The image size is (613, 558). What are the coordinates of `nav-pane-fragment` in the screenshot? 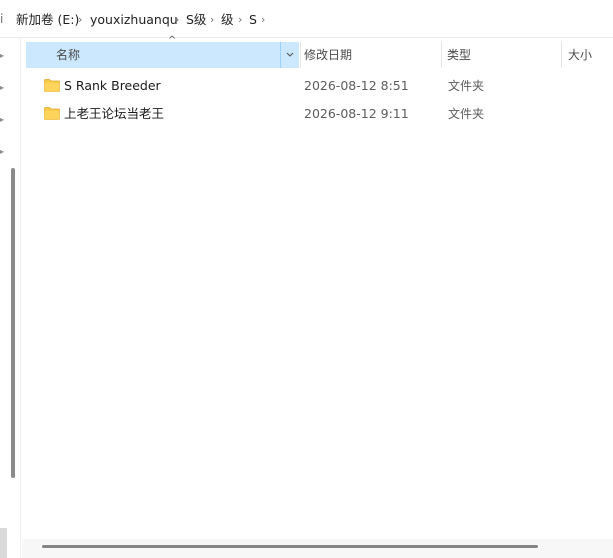 It's located at (3, 543).